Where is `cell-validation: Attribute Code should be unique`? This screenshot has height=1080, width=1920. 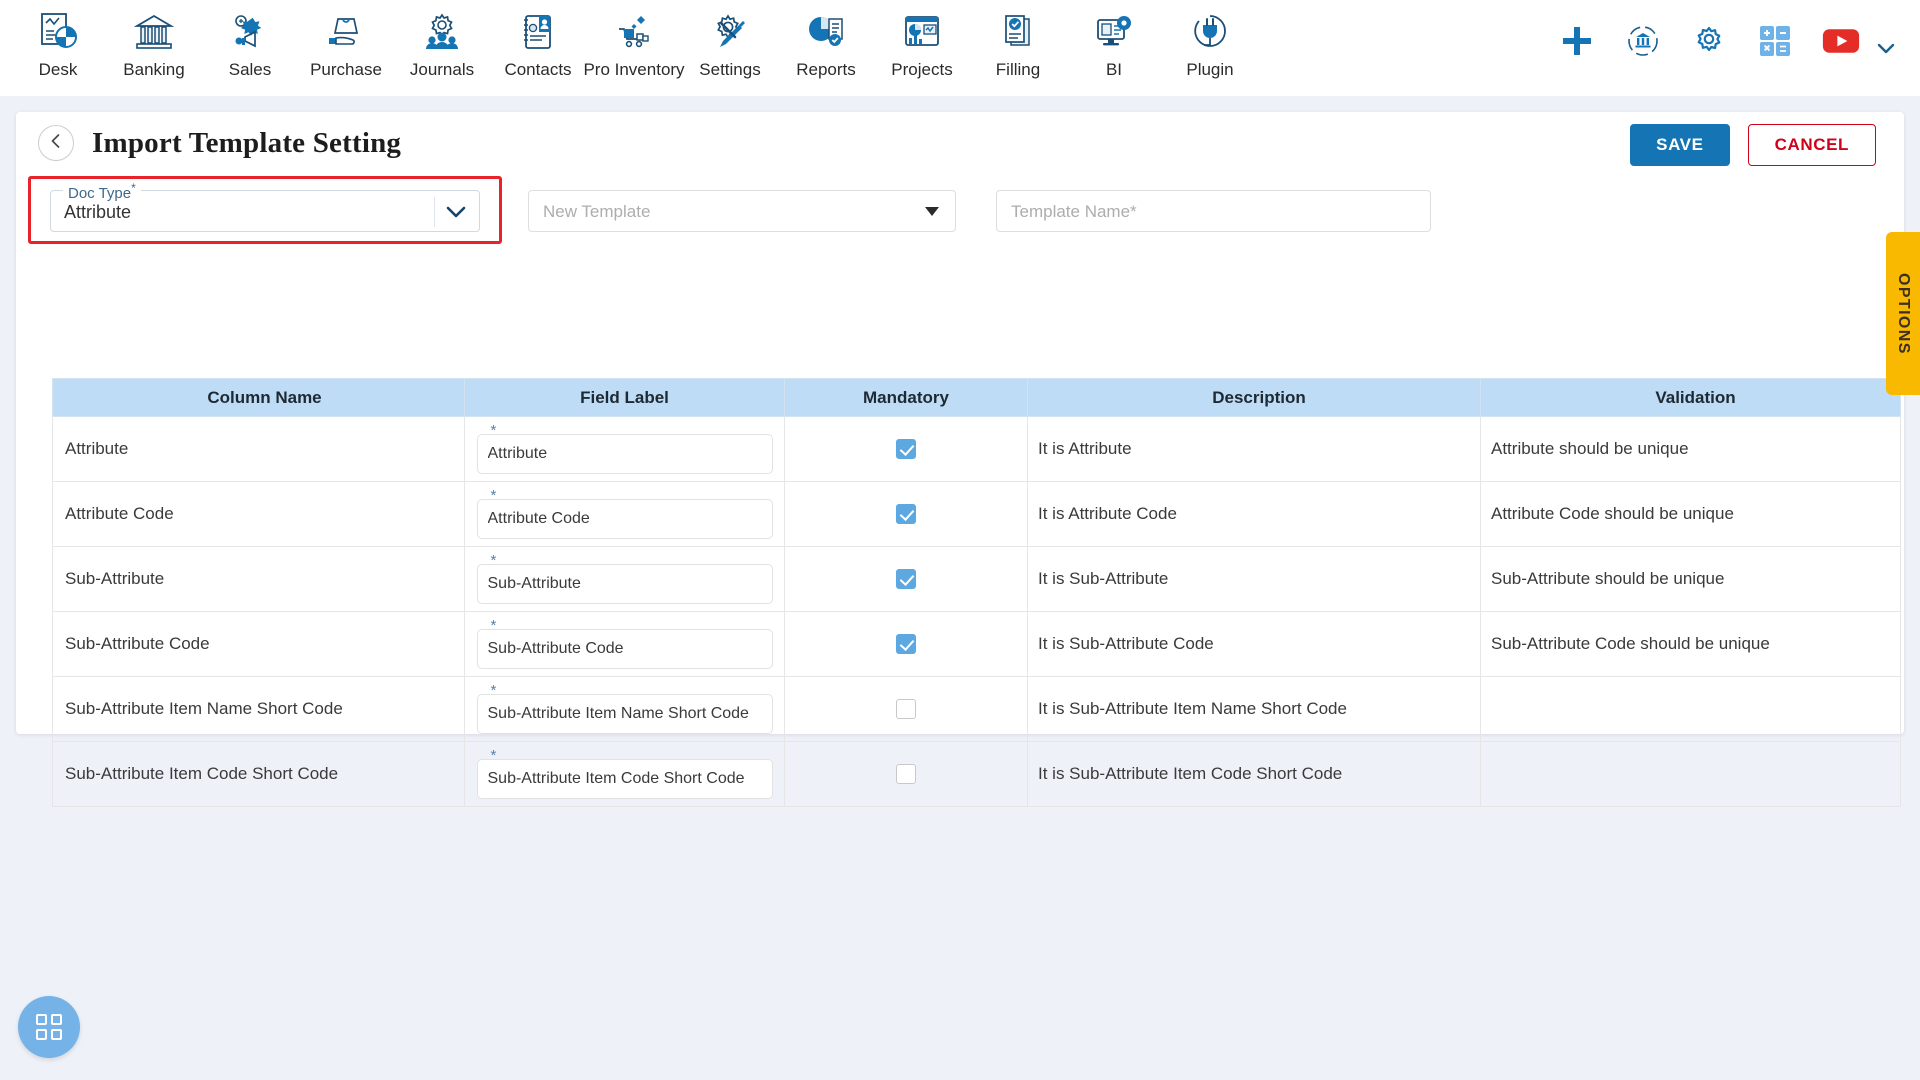
cell-validation: Attribute Code should be unique is located at coordinates (1690, 514).